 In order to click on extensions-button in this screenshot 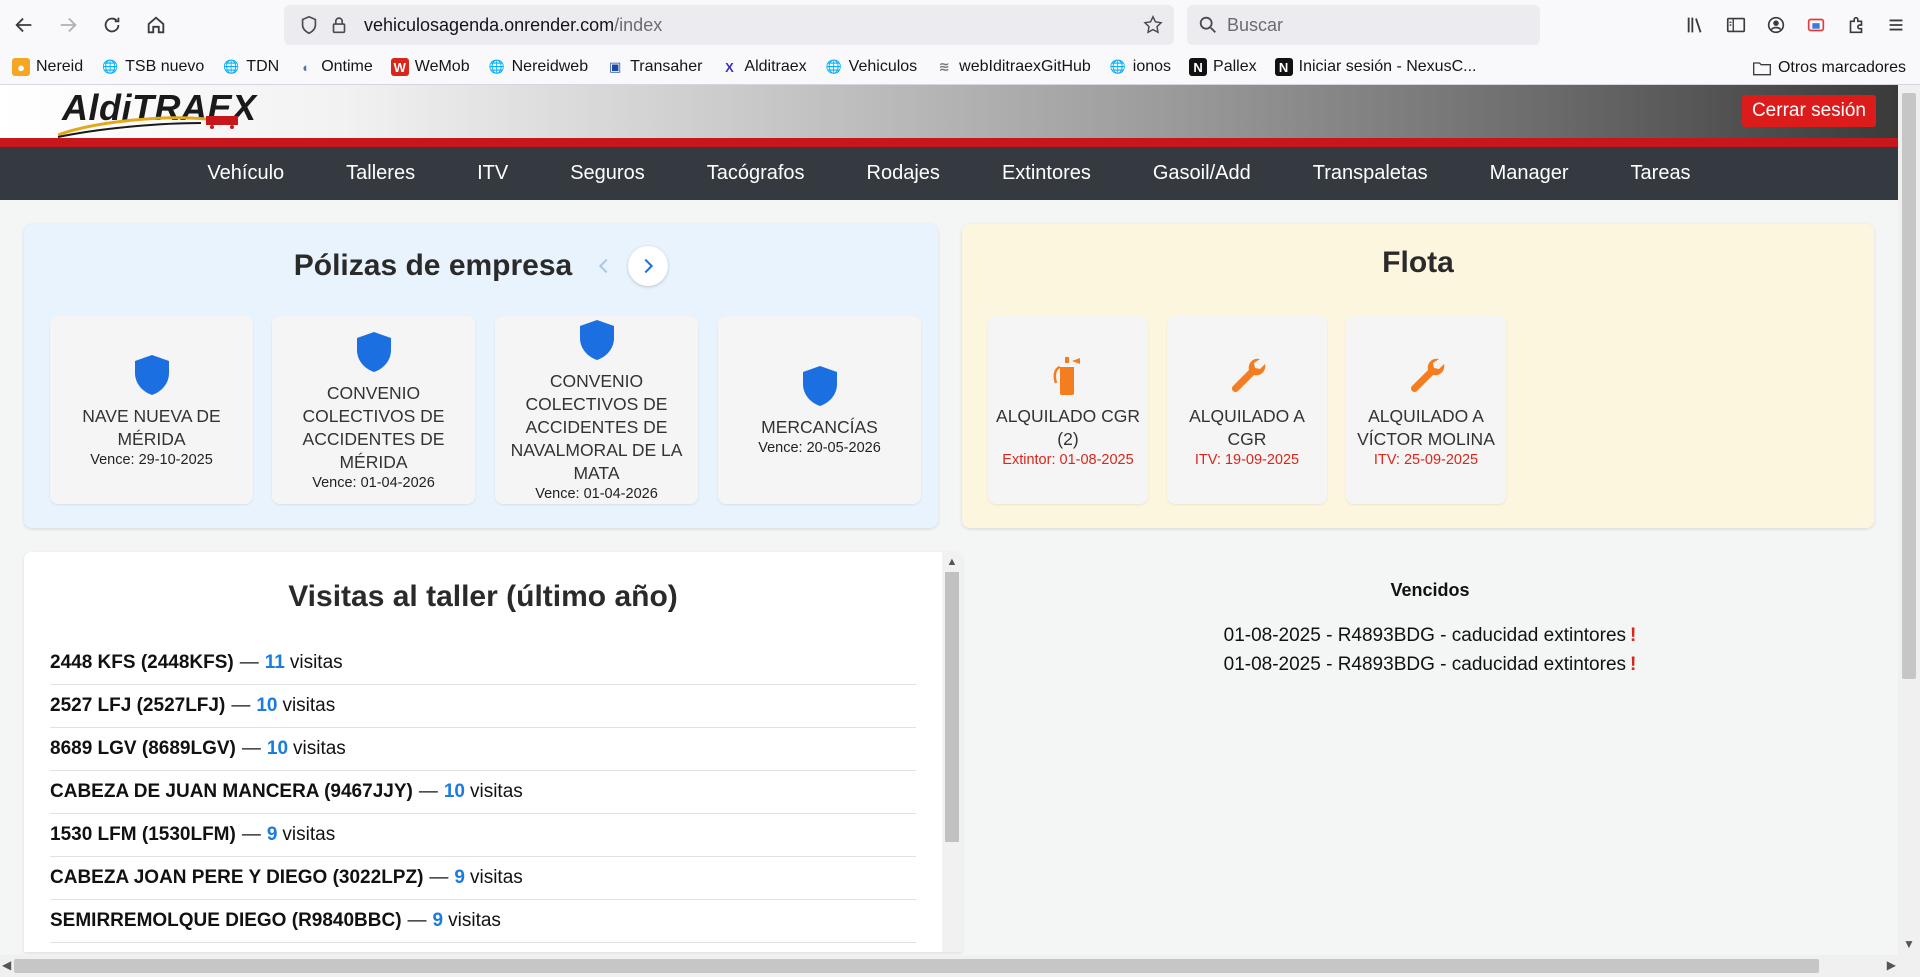, I will do `click(1856, 25)`.